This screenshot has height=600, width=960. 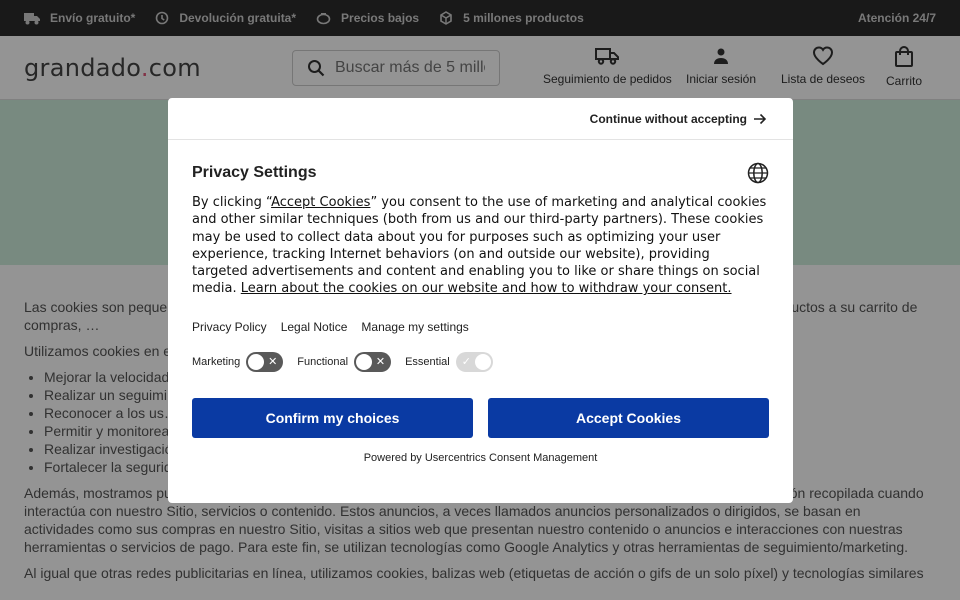 What do you see at coordinates (320, 202) in the screenshot?
I see `accept-cookies-inline-link: Accept Cookies` at bounding box center [320, 202].